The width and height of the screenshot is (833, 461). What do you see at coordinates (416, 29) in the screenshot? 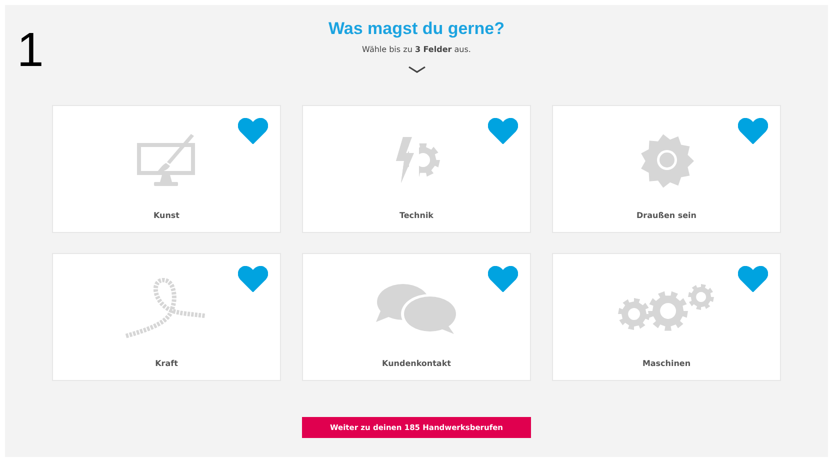
I see `page-title: Was magst du gerne?` at bounding box center [416, 29].